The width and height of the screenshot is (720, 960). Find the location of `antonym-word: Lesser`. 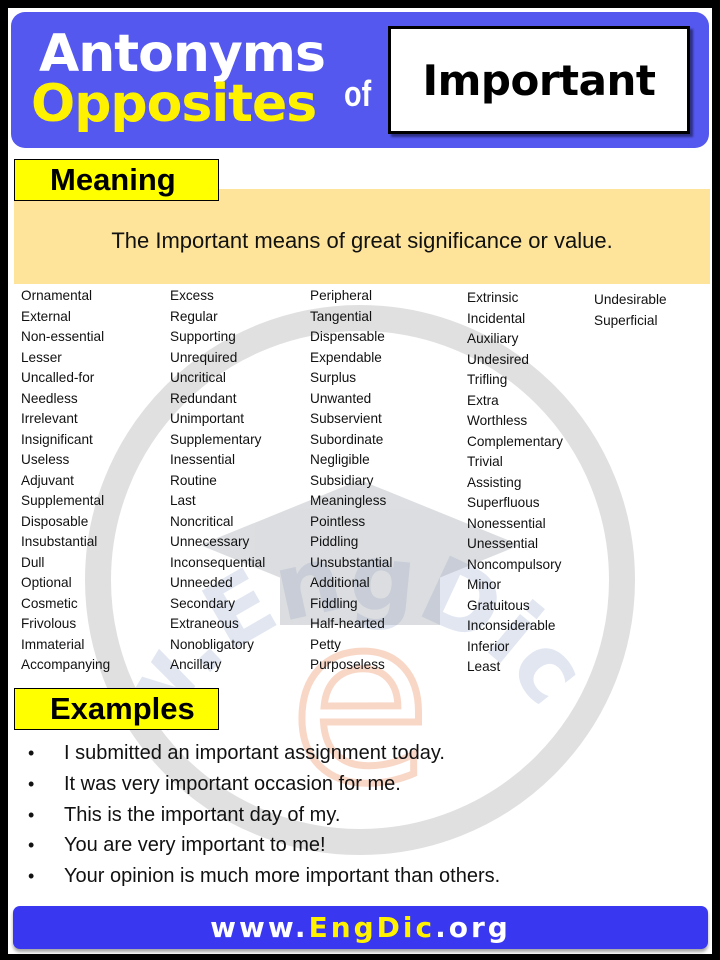

antonym-word: Lesser is located at coordinates (41, 357).